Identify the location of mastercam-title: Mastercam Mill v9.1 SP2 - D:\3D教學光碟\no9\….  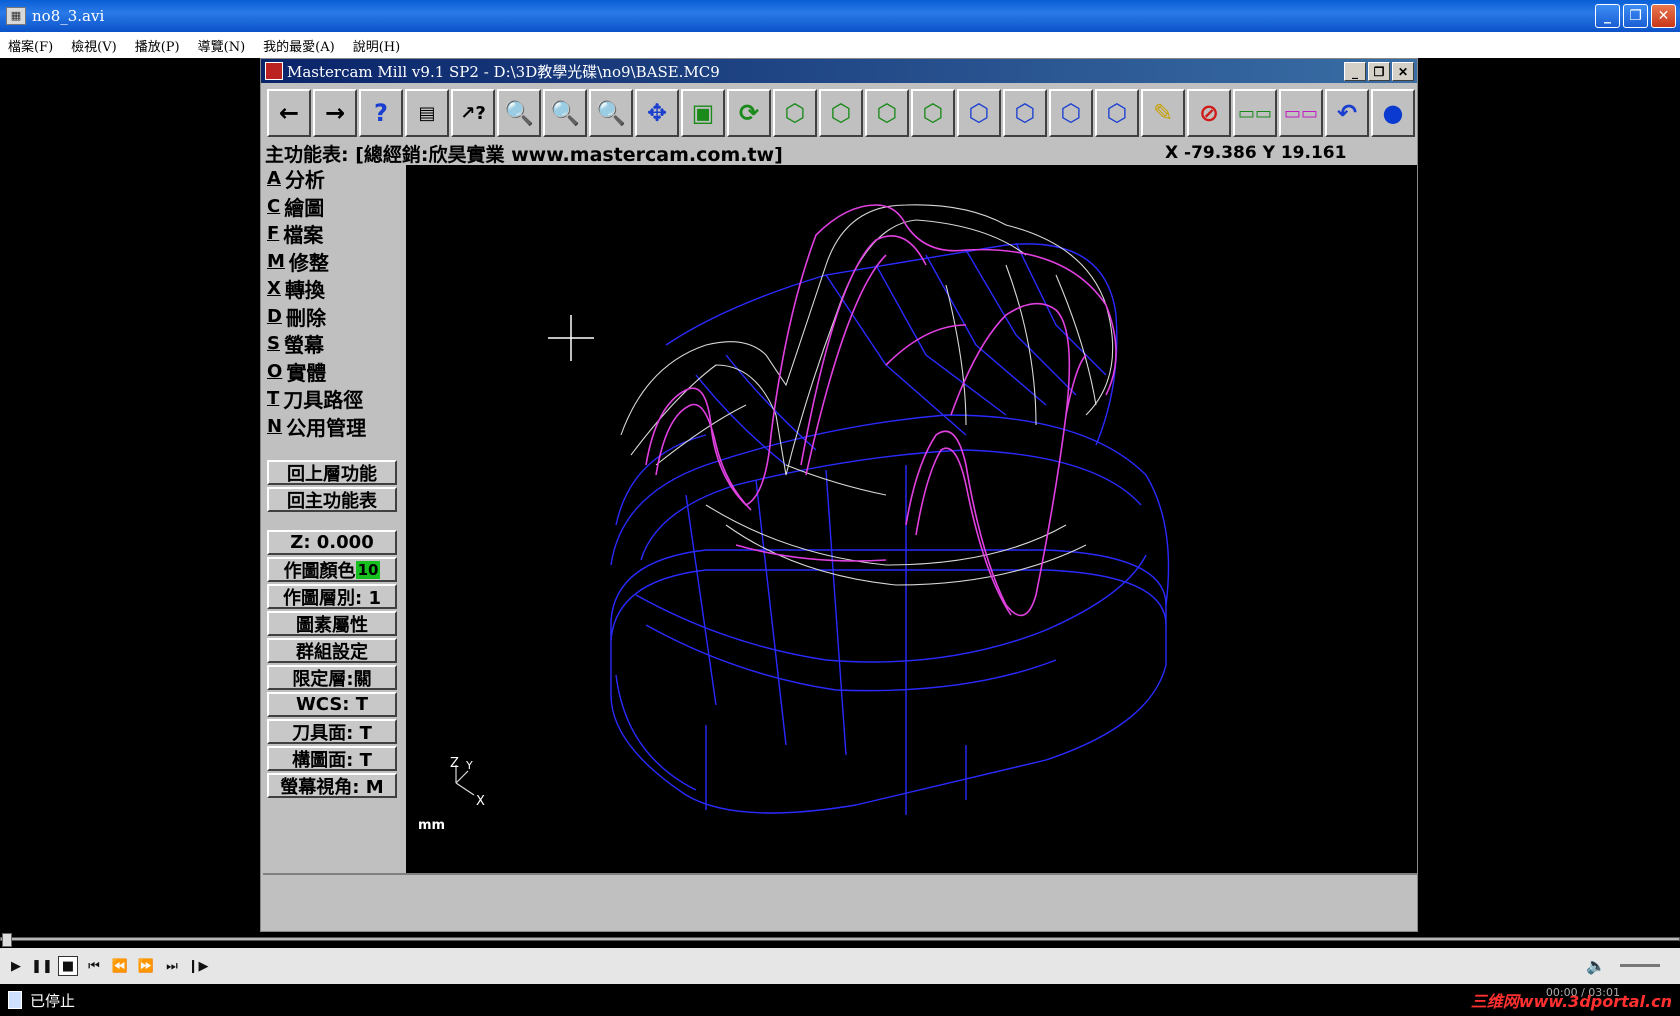
(503, 71).